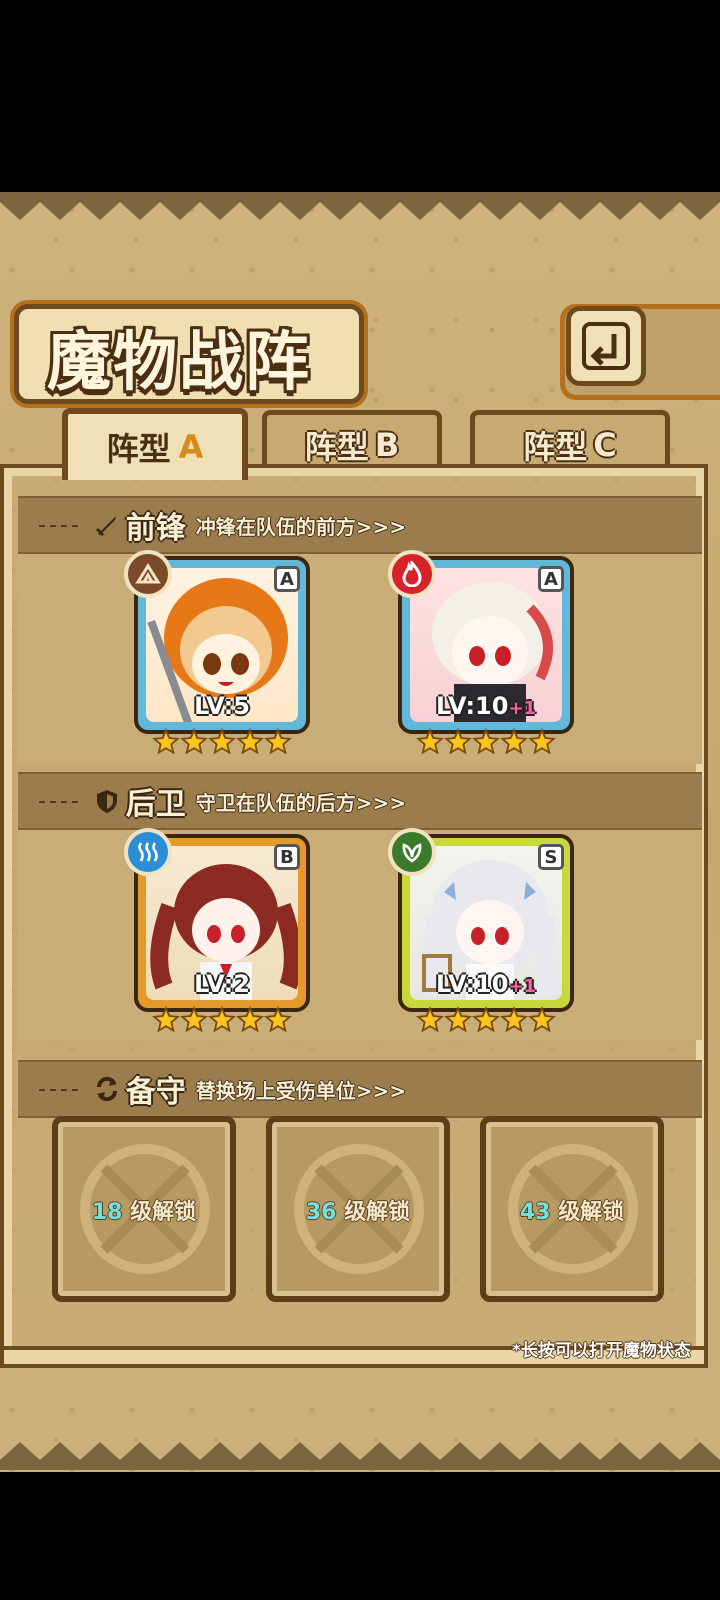 Image resolution: width=720 pixels, height=1600 pixels. Describe the element at coordinates (301, 1090) in the screenshot. I see `section-subtitle: 替换场上受伤单位>>>` at that location.